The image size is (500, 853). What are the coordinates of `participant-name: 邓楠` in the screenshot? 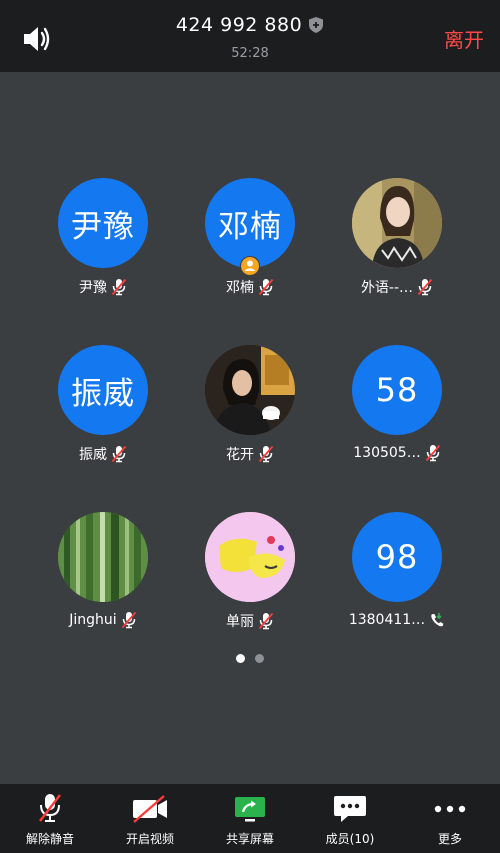 It's located at (240, 288).